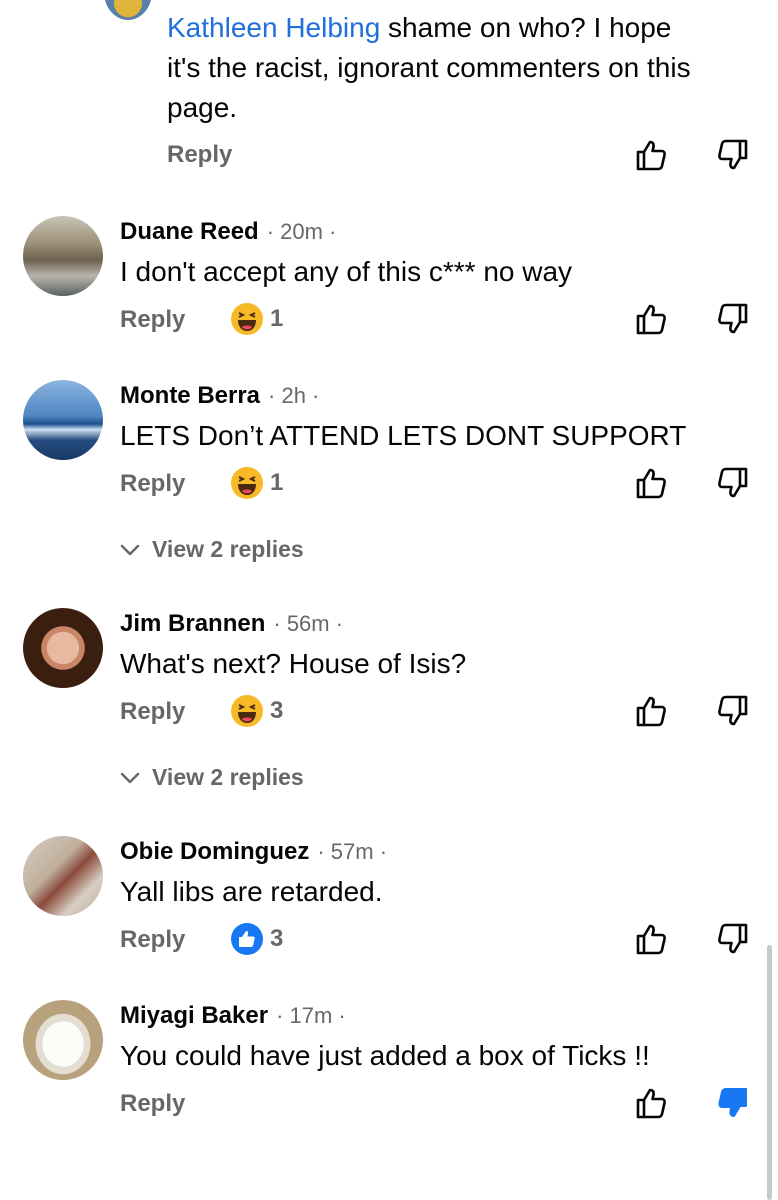  What do you see at coordinates (251, 891) in the screenshot?
I see `comment-text: Yall libs are retarded.` at bounding box center [251, 891].